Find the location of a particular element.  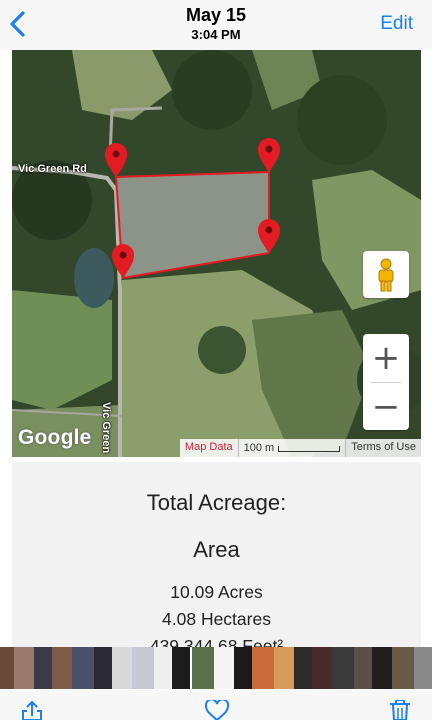

zoom-control: + − is located at coordinates (386, 382).